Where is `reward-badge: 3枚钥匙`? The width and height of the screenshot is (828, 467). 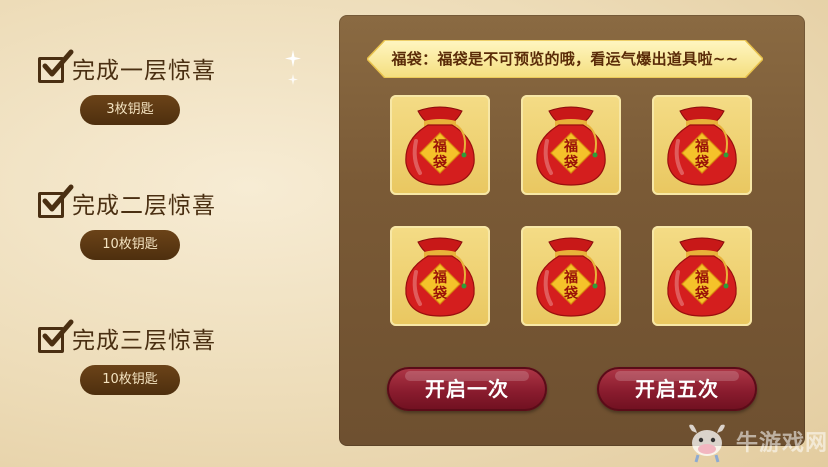 reward-badge: 3枚钥匙 is located at coordinates (130, 110).